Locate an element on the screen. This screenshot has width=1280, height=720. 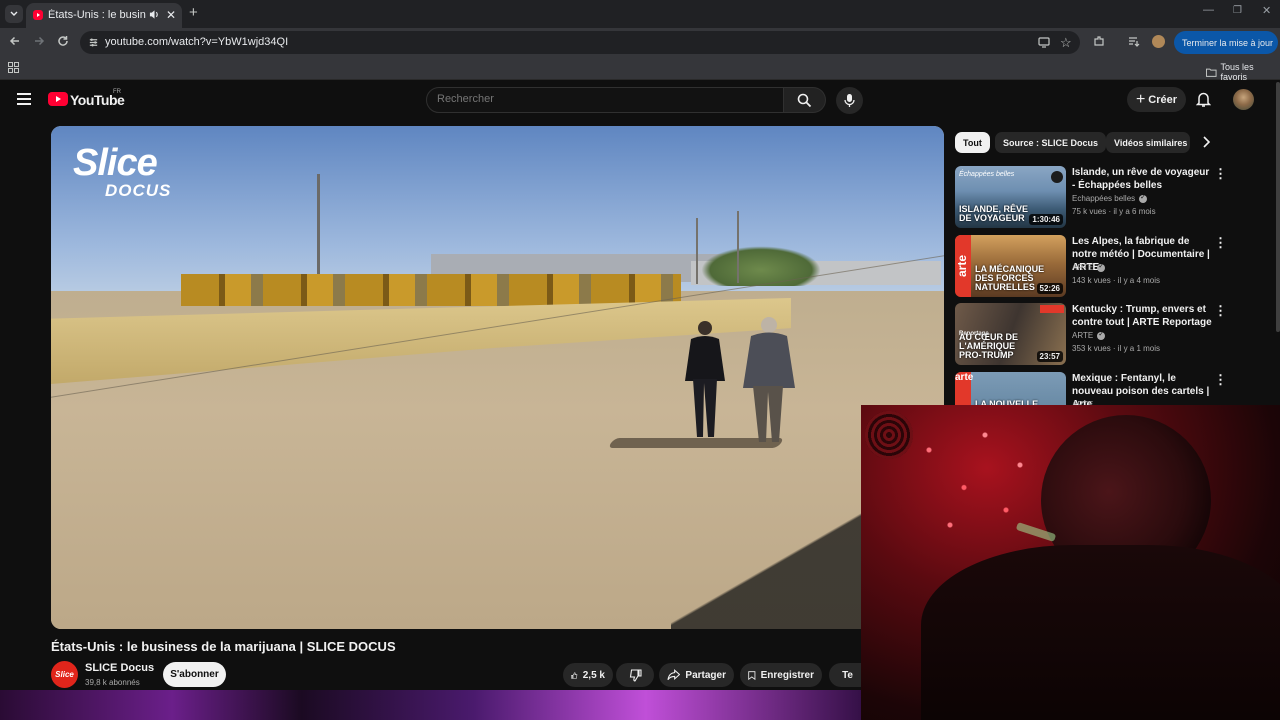
user-avatar is located at coordinates (1243, 99).